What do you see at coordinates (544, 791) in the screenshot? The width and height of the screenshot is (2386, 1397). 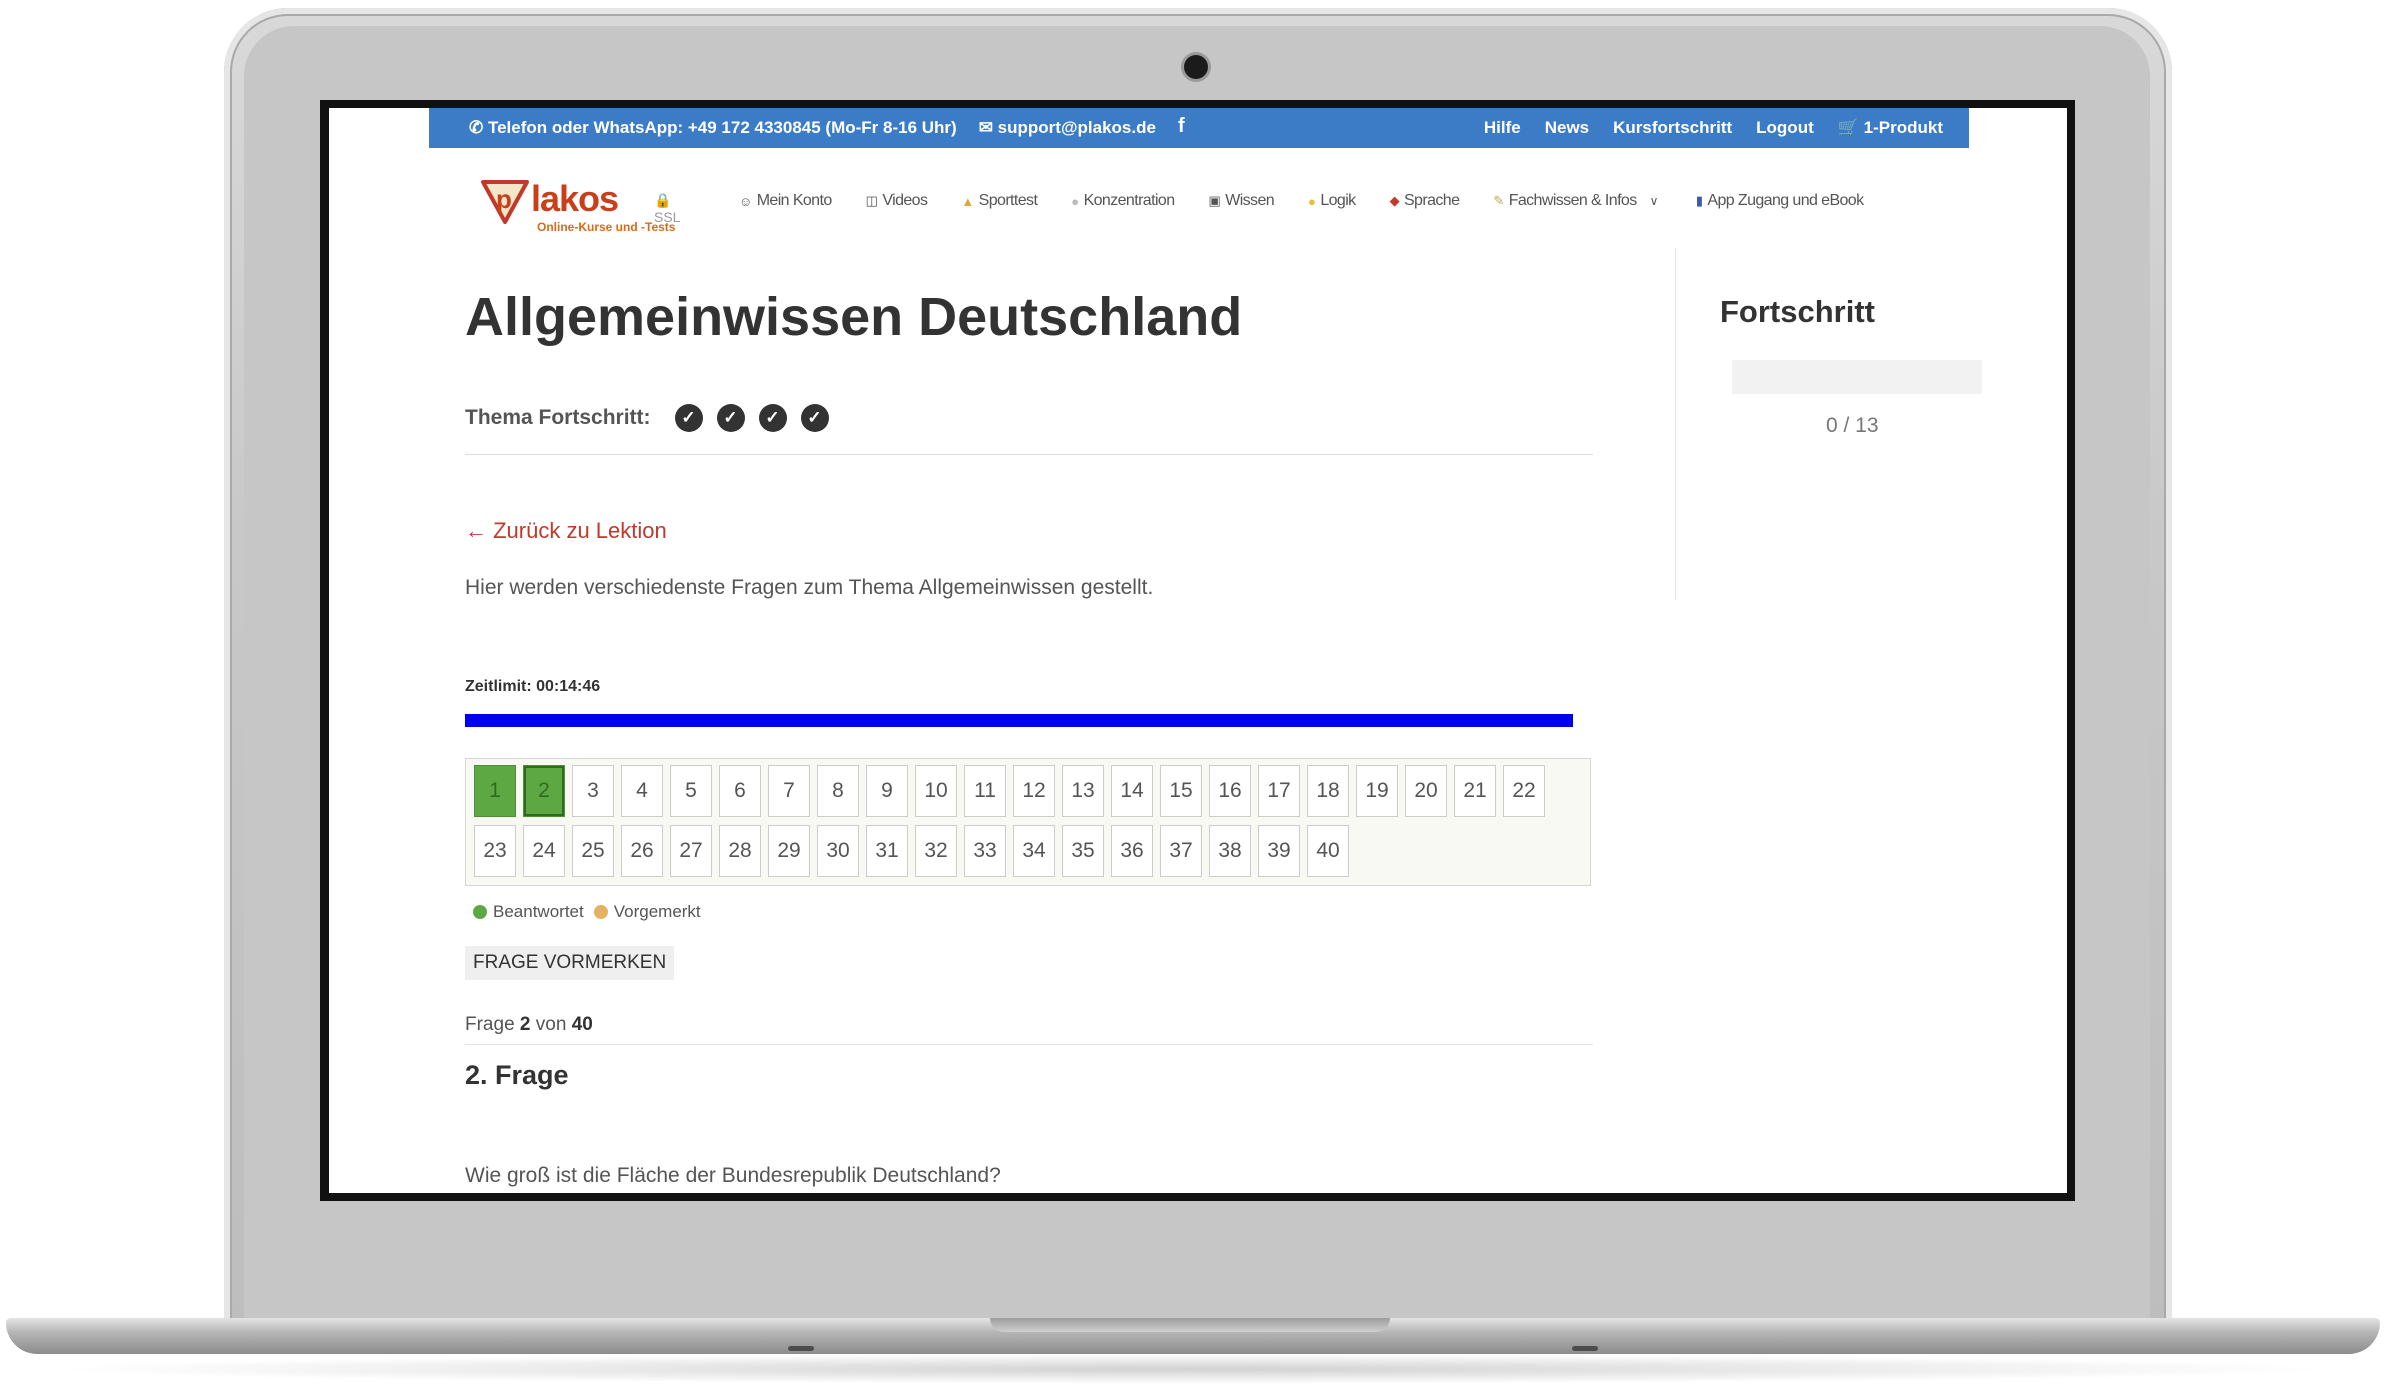 I see `question-2-button: 2` at bounding box center [544, 791].